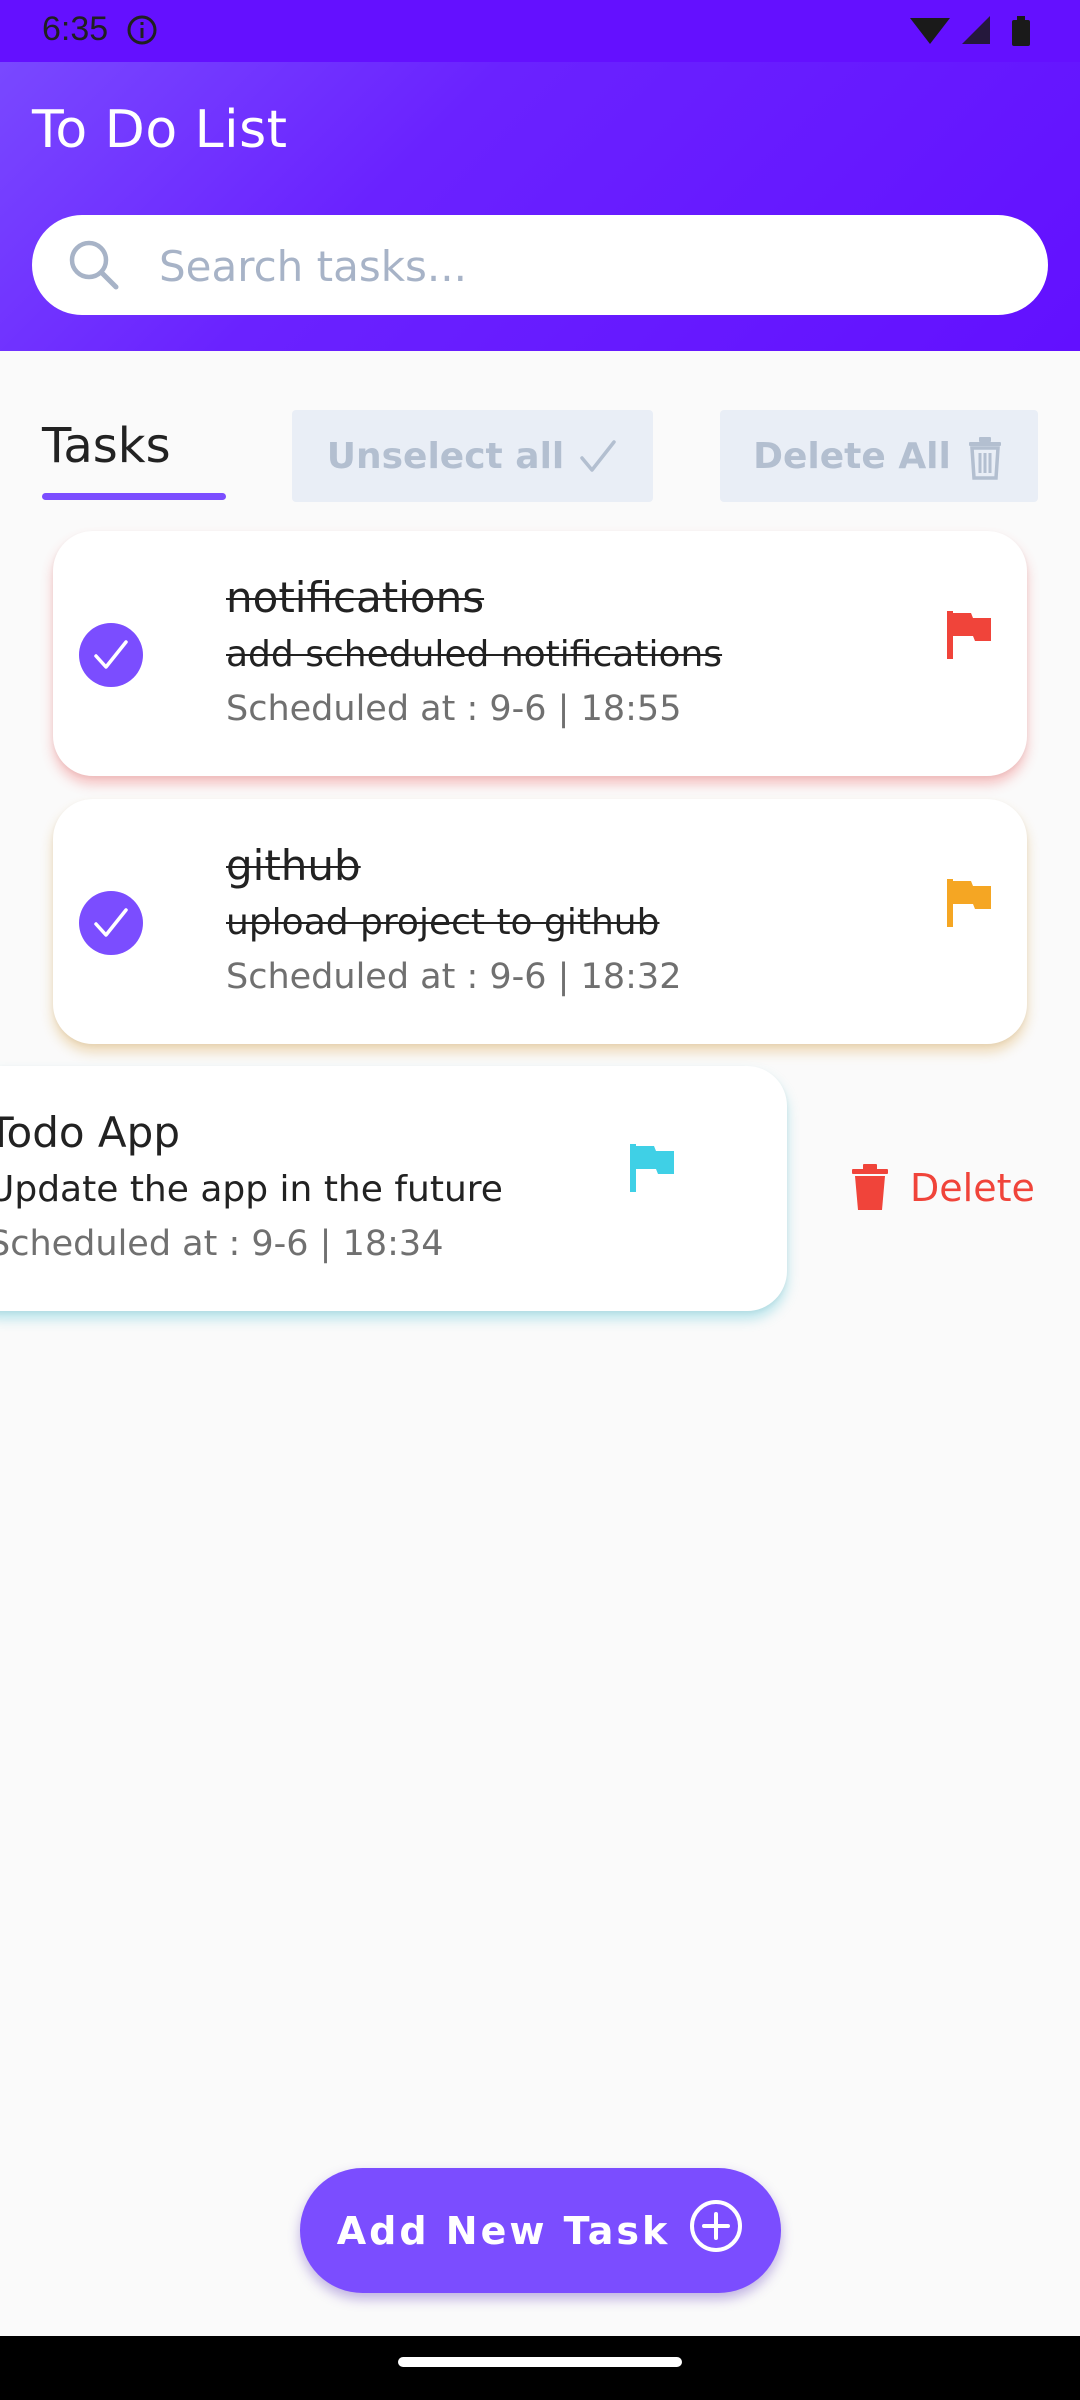 This screenshot has height=2400, width=1080. I want to click on tab-tasks: Tasks, so click(106, 446).